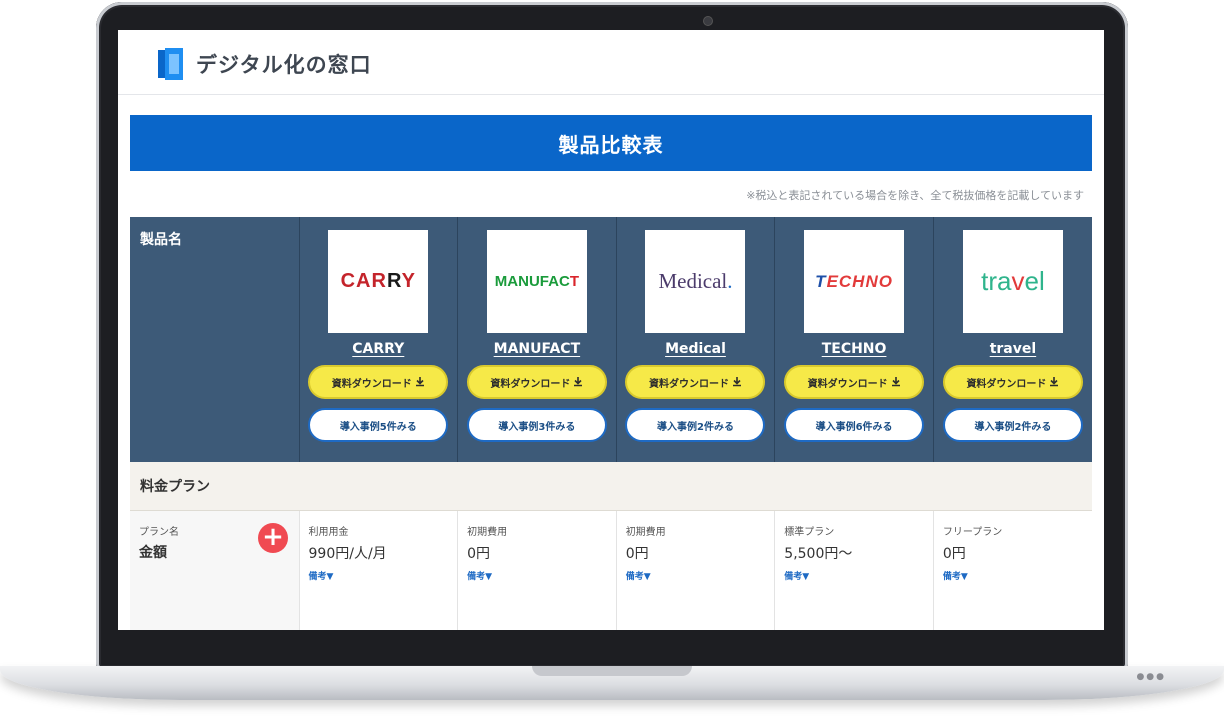 The height and width of the screenshot is (724, 1224). Describe the element at coordinates (854, 425) in the screenshot. I see `case-study-button: 導入事例6件みる` at that location.